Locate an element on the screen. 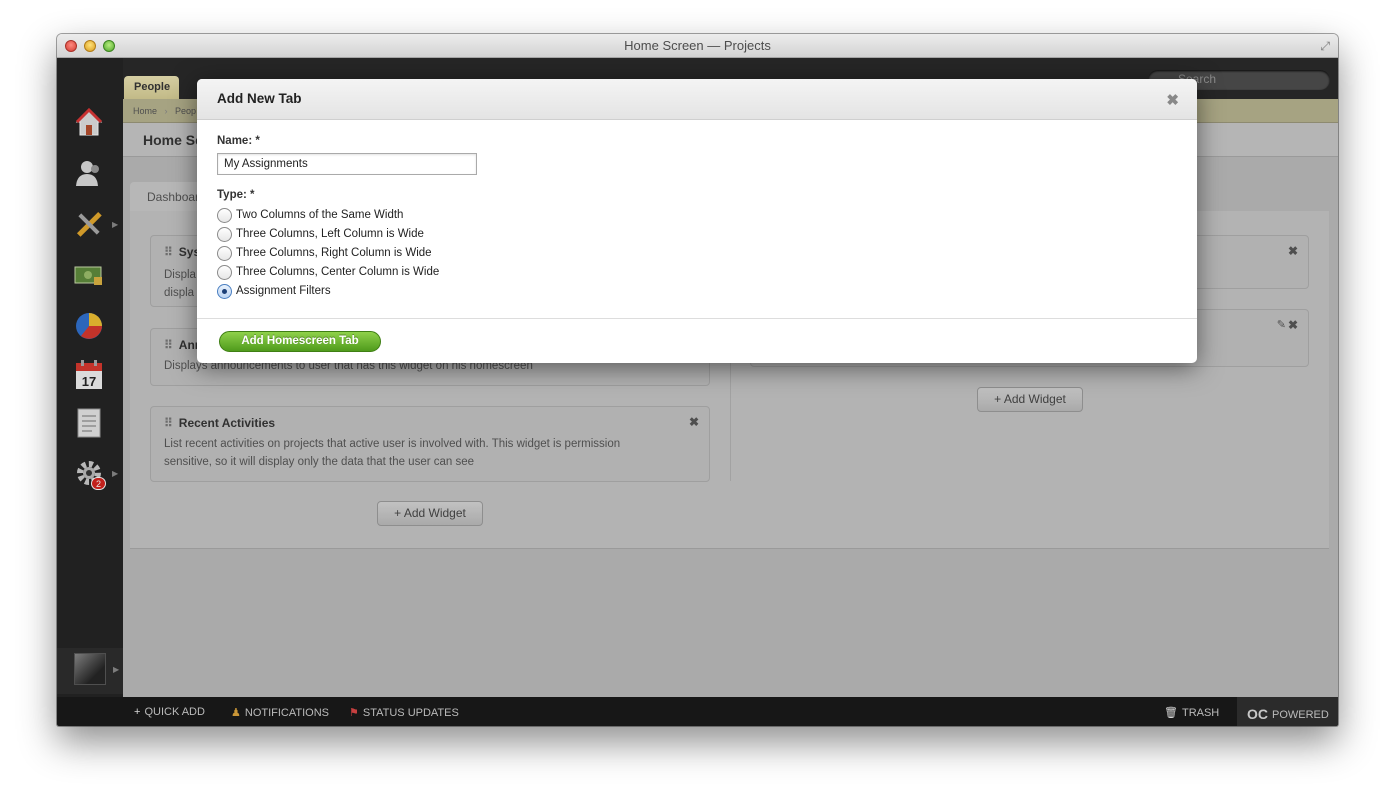  close-window-button is located at coordinates (71, 46).